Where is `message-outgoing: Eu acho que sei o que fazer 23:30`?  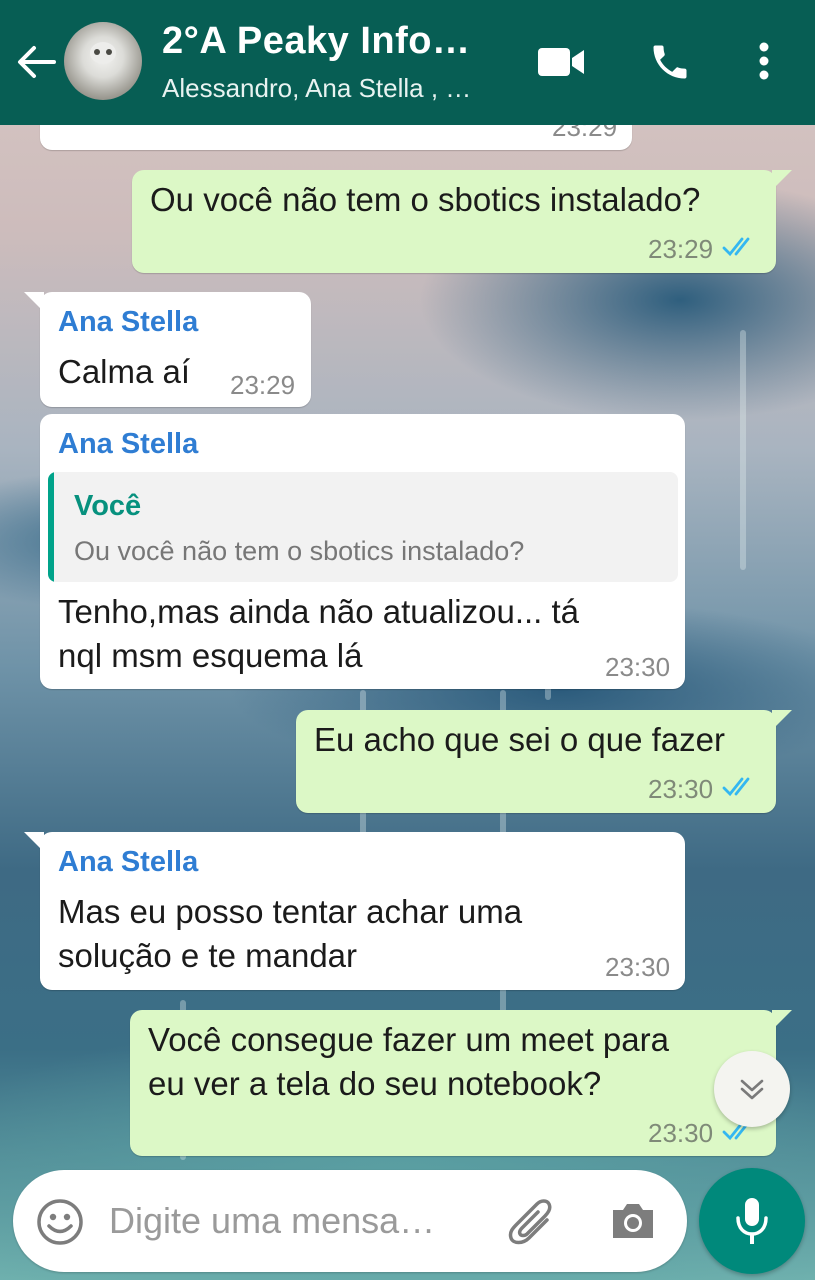 message-outgoing: Eu acho que sei o que fazer 23:30 is located at coordinates (544, 761).